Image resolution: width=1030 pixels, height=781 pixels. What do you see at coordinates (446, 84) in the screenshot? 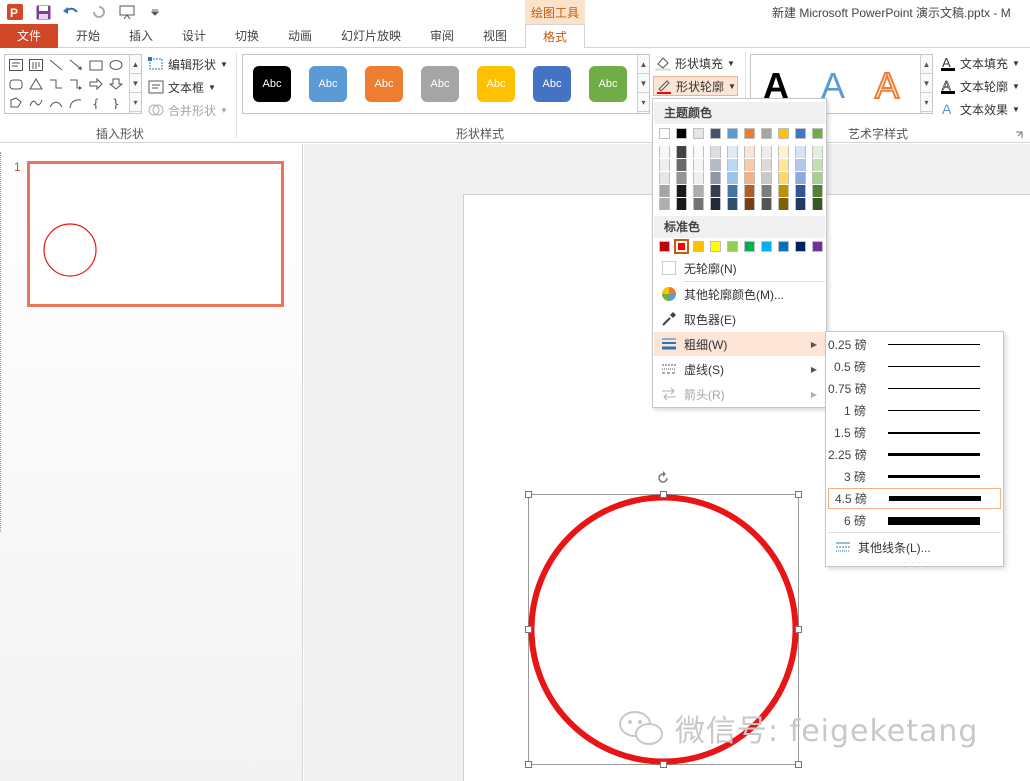
I see `shape-styles-gallery: Abc Abc Abc Abc Abc Abc Abc ▲ ▼ ▾` at bounding box center [446, 84].